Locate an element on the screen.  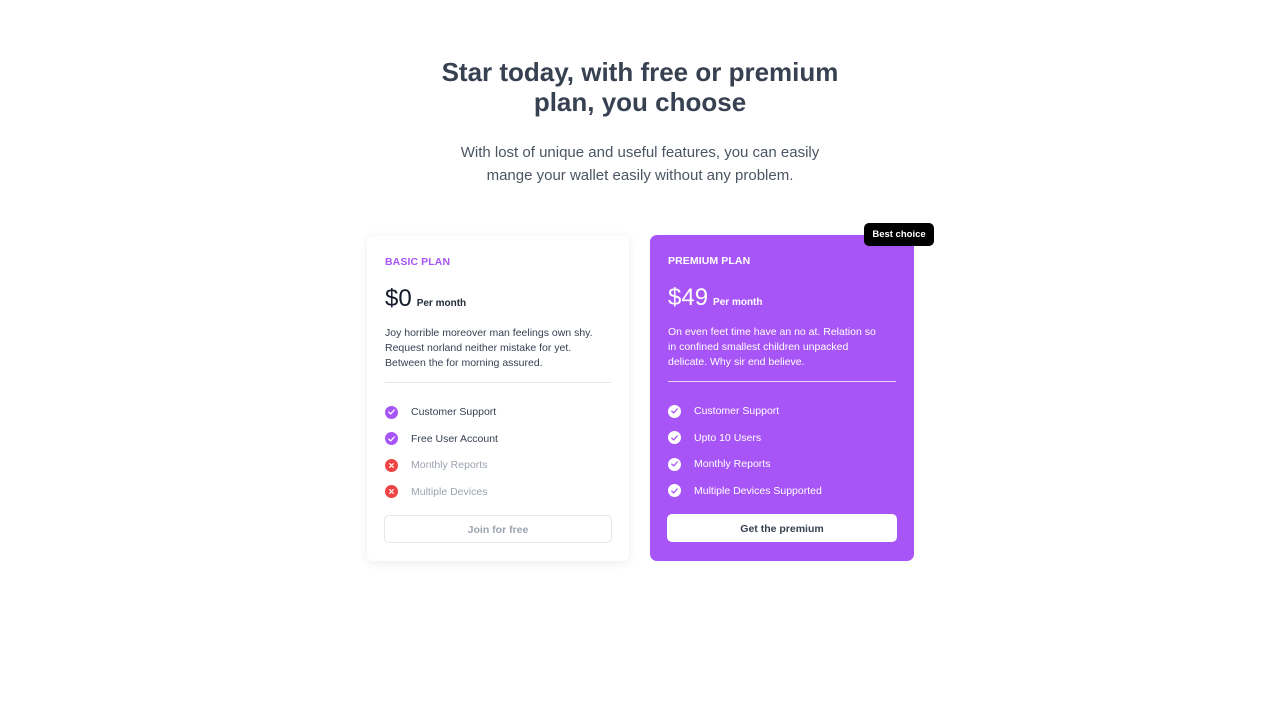
price-row: $0 Per month is located at coordinates (498, 299).